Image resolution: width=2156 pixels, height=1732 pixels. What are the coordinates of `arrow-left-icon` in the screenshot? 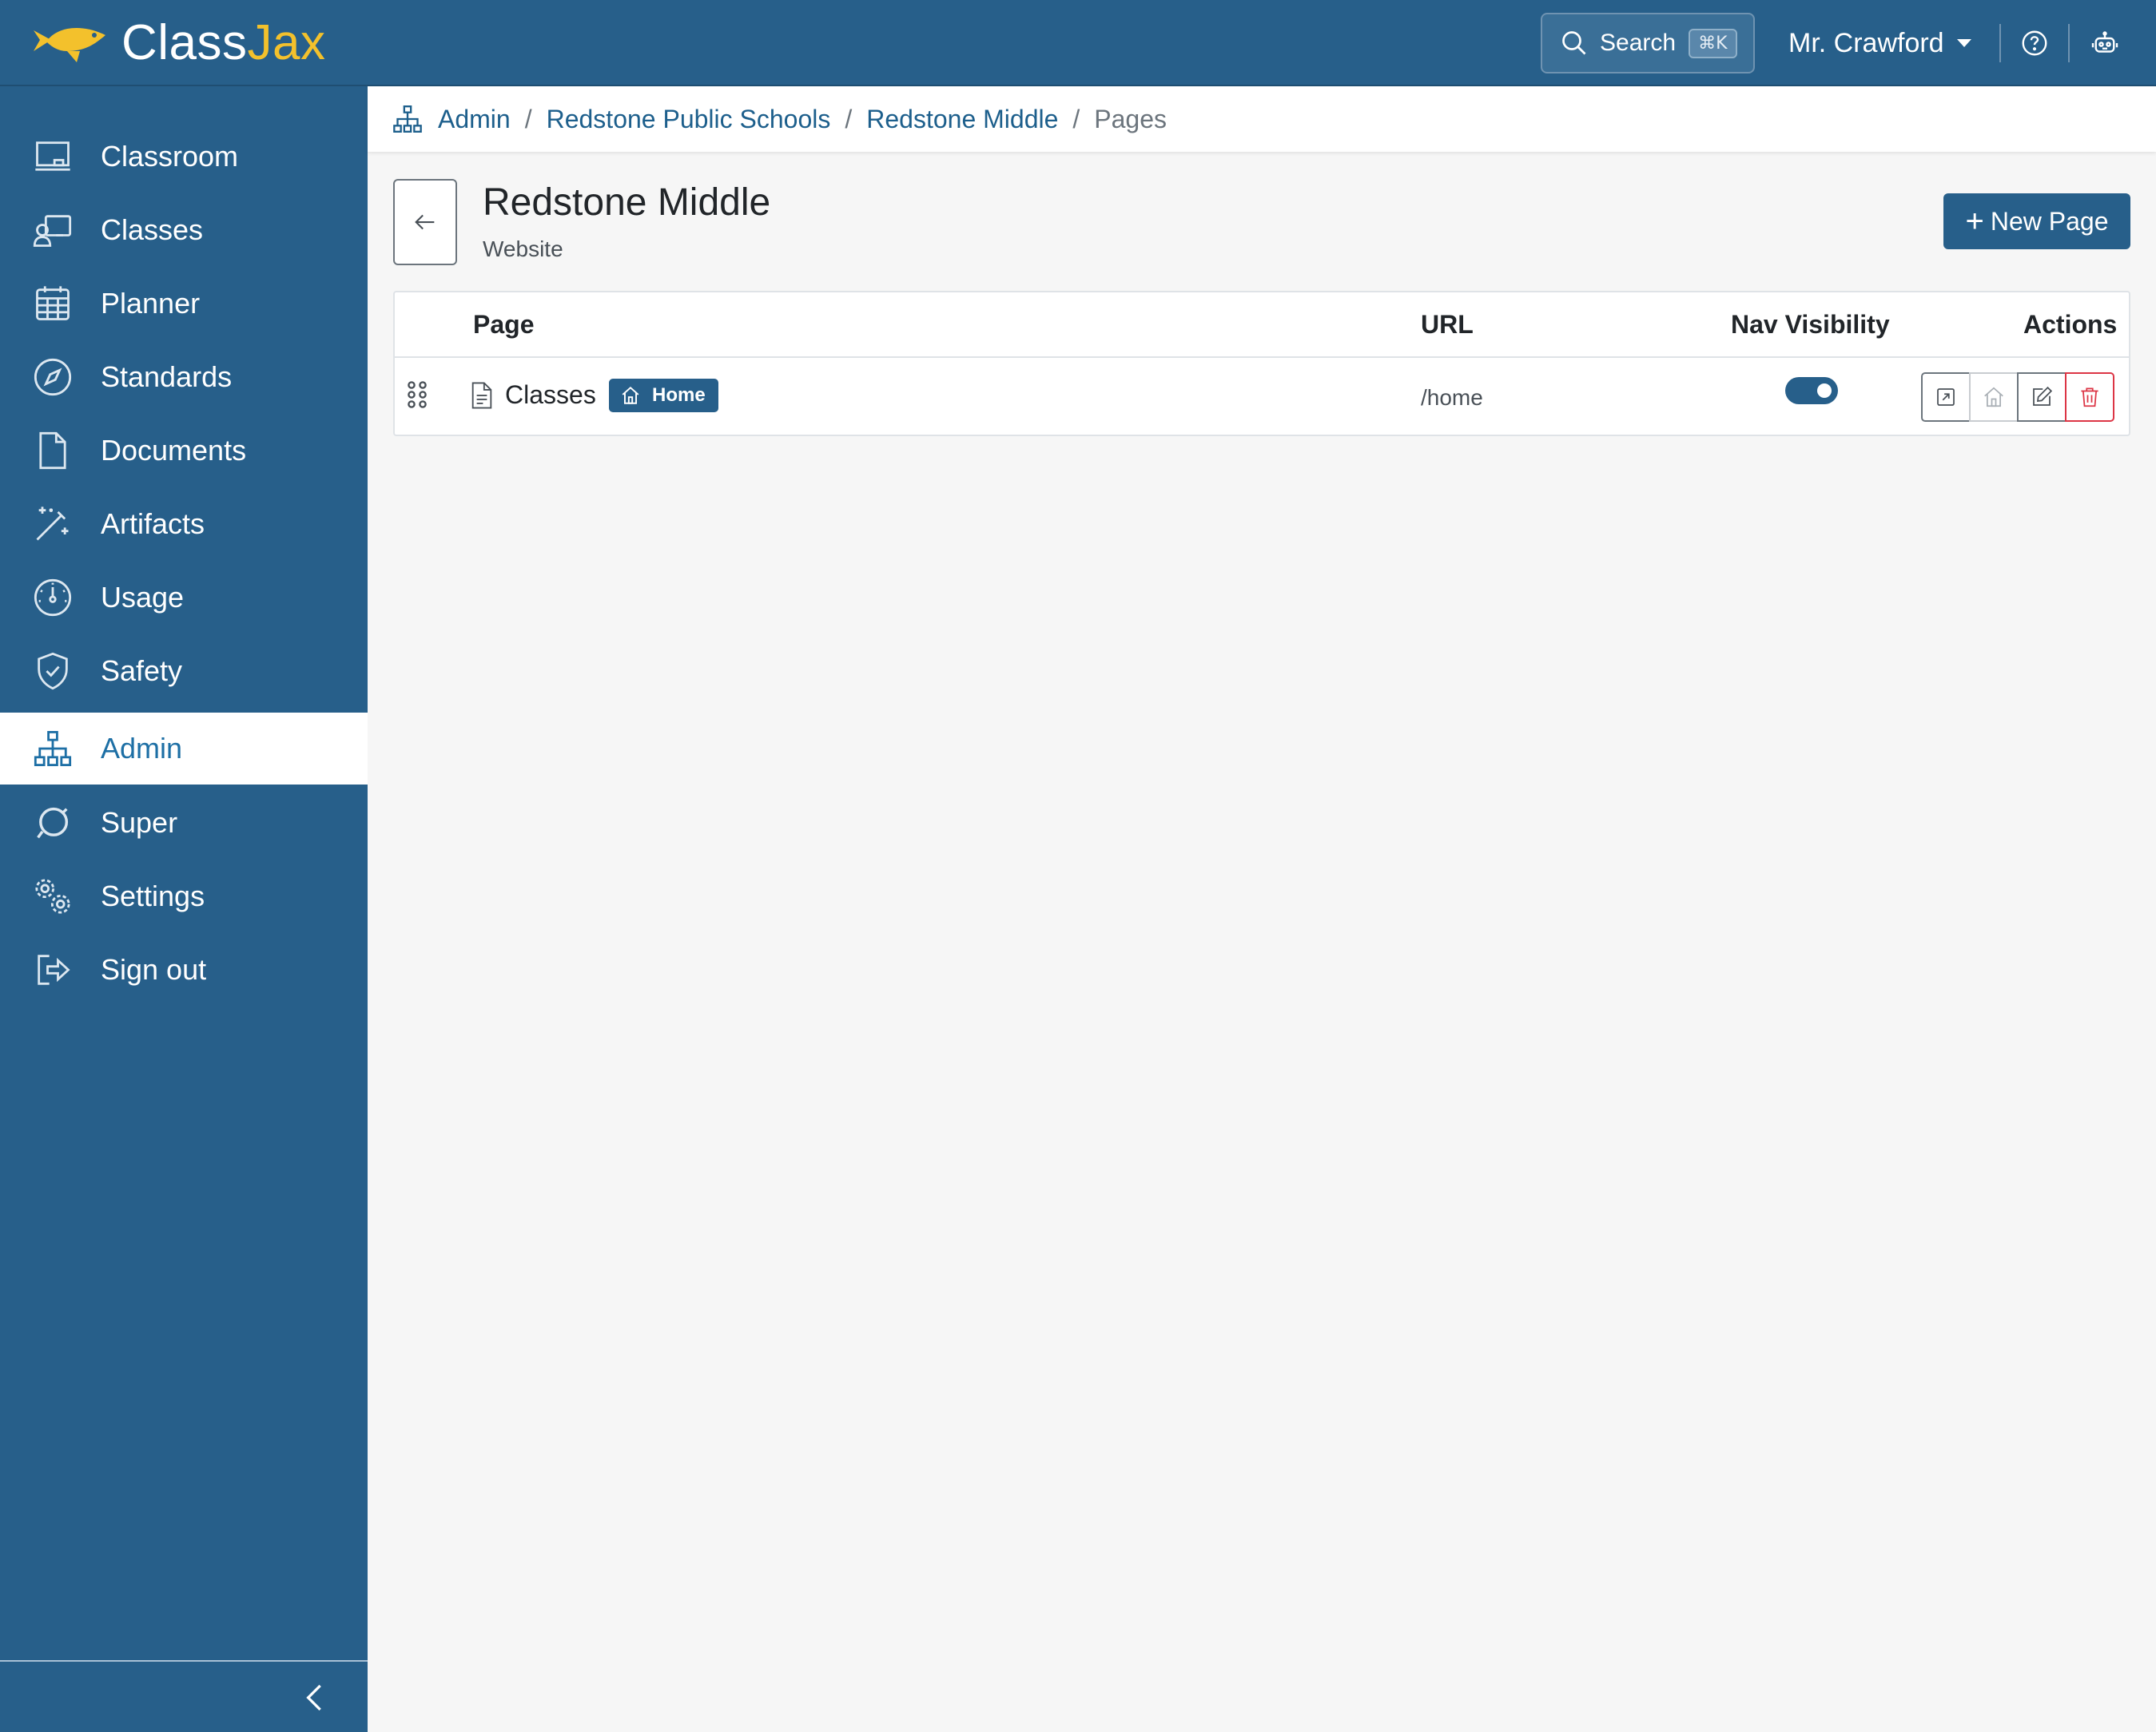 It's located at (425, 222).